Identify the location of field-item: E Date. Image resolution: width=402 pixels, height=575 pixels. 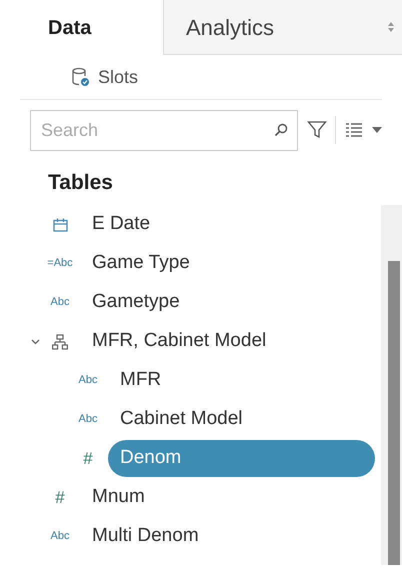
(121, 224).